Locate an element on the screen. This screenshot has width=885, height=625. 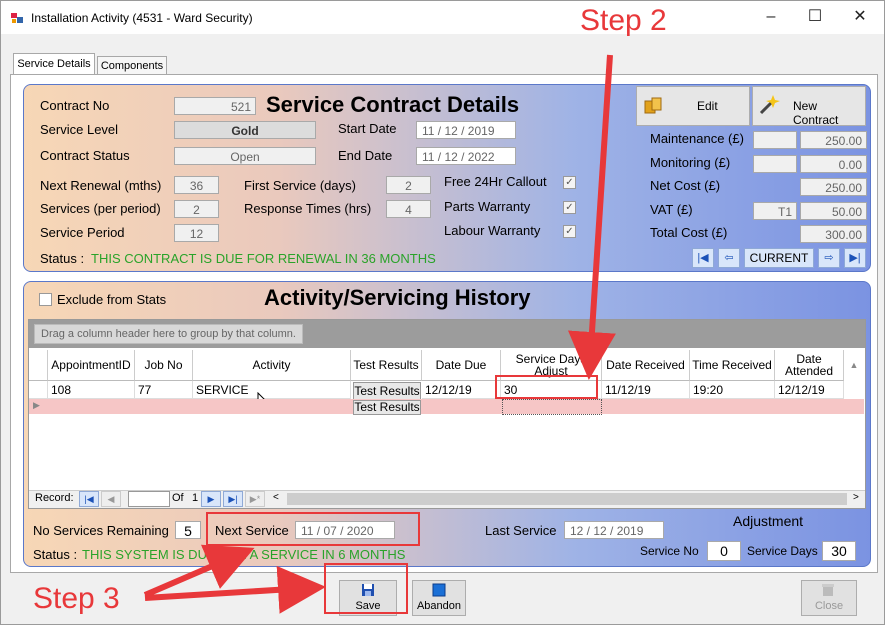
step-3-arrow-to-save is located at coordinates (235, 589).